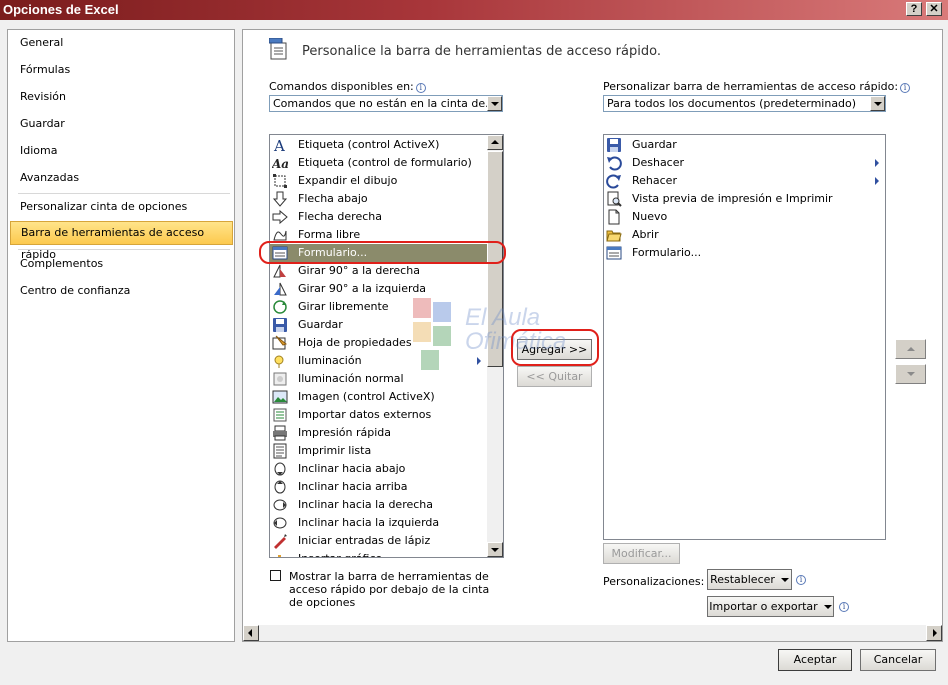 This screenshot has height=685, width=948. What do you see at coordinates (378, 325) in the screenshot?
I see `available-item: Guardar` at bounding box center [378, 325].